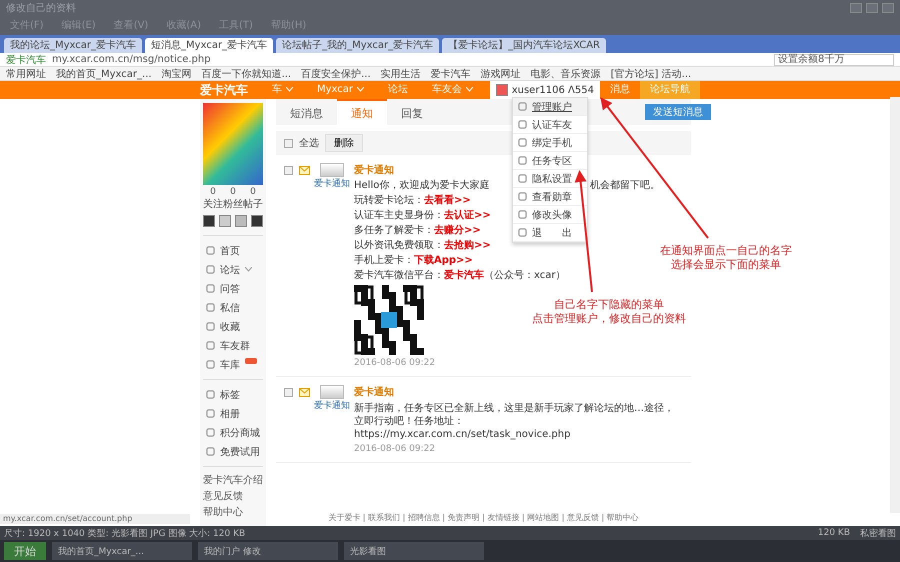  I want to click on url-field: my.xcar.com.cn/msg/notice.php, so click(410, 59).